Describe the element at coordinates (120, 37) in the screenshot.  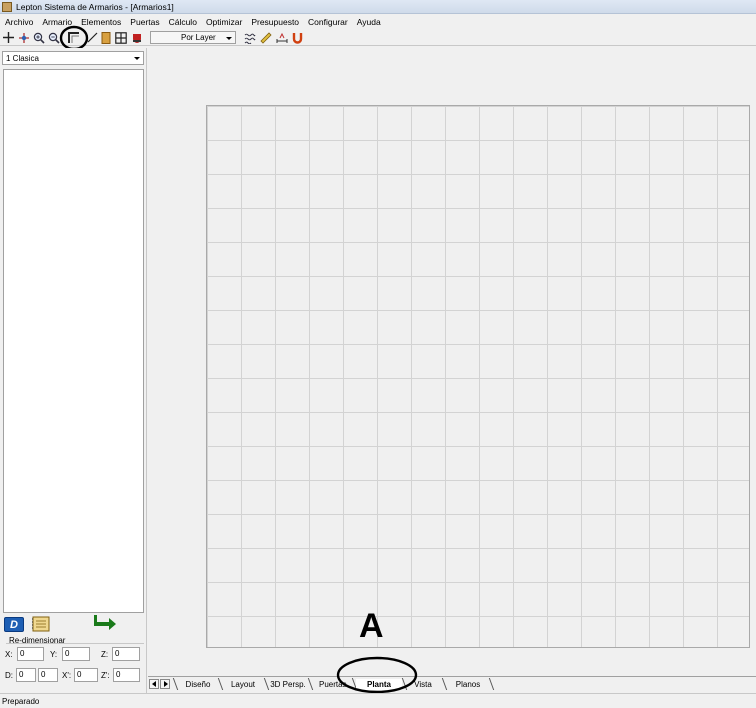
I see `grid-icon` at that location.